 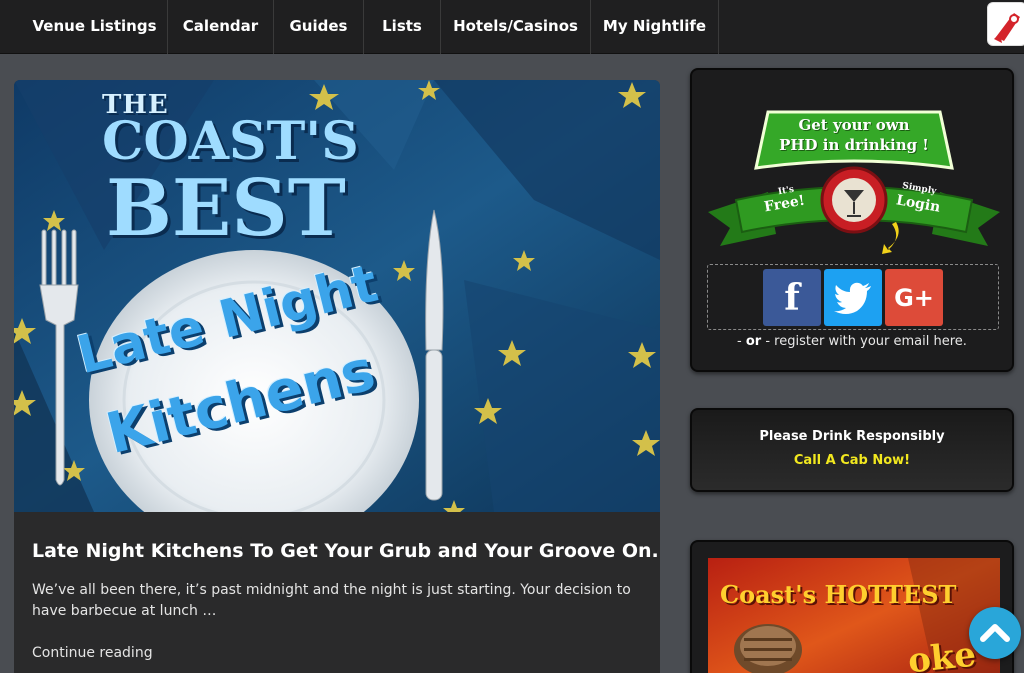 What do you see at coordinates (226, 208) in the screenshot?
I see `hero-line-best: BEST` at bounding box center [226, 208].